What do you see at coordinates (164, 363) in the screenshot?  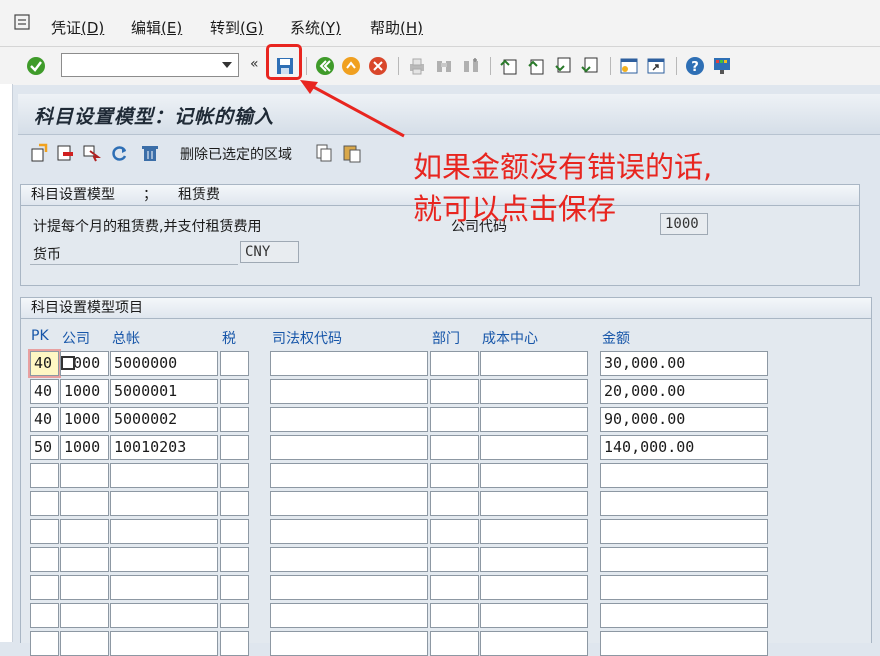 I see `gl-account-cell: 5000000` at bounding box center [164, 363].